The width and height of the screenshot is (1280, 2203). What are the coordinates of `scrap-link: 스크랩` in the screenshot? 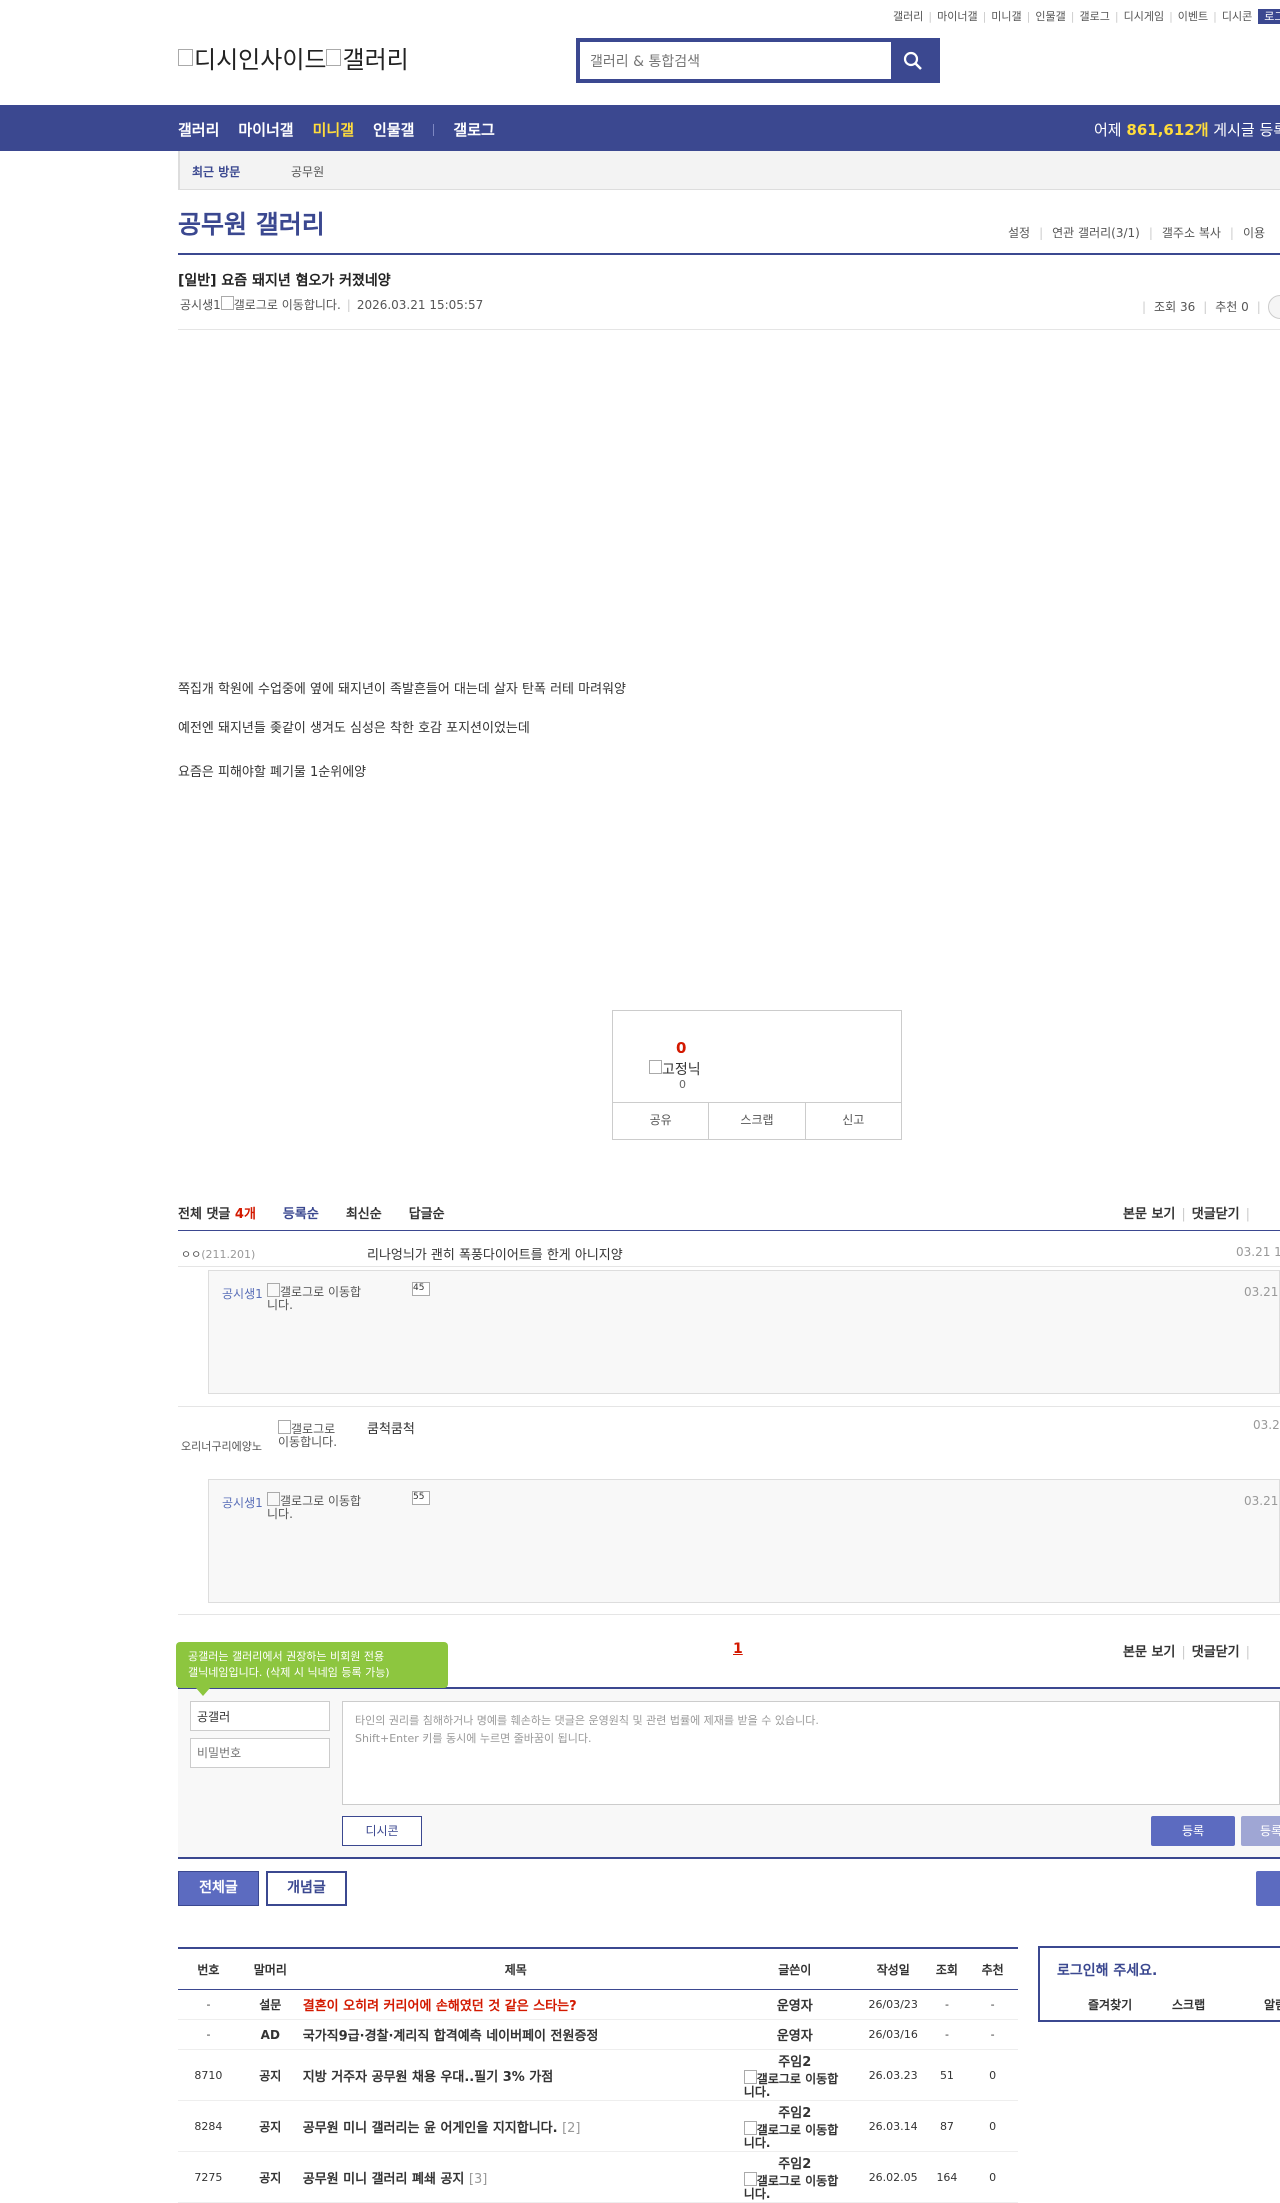 It's located at (1188, 2004).